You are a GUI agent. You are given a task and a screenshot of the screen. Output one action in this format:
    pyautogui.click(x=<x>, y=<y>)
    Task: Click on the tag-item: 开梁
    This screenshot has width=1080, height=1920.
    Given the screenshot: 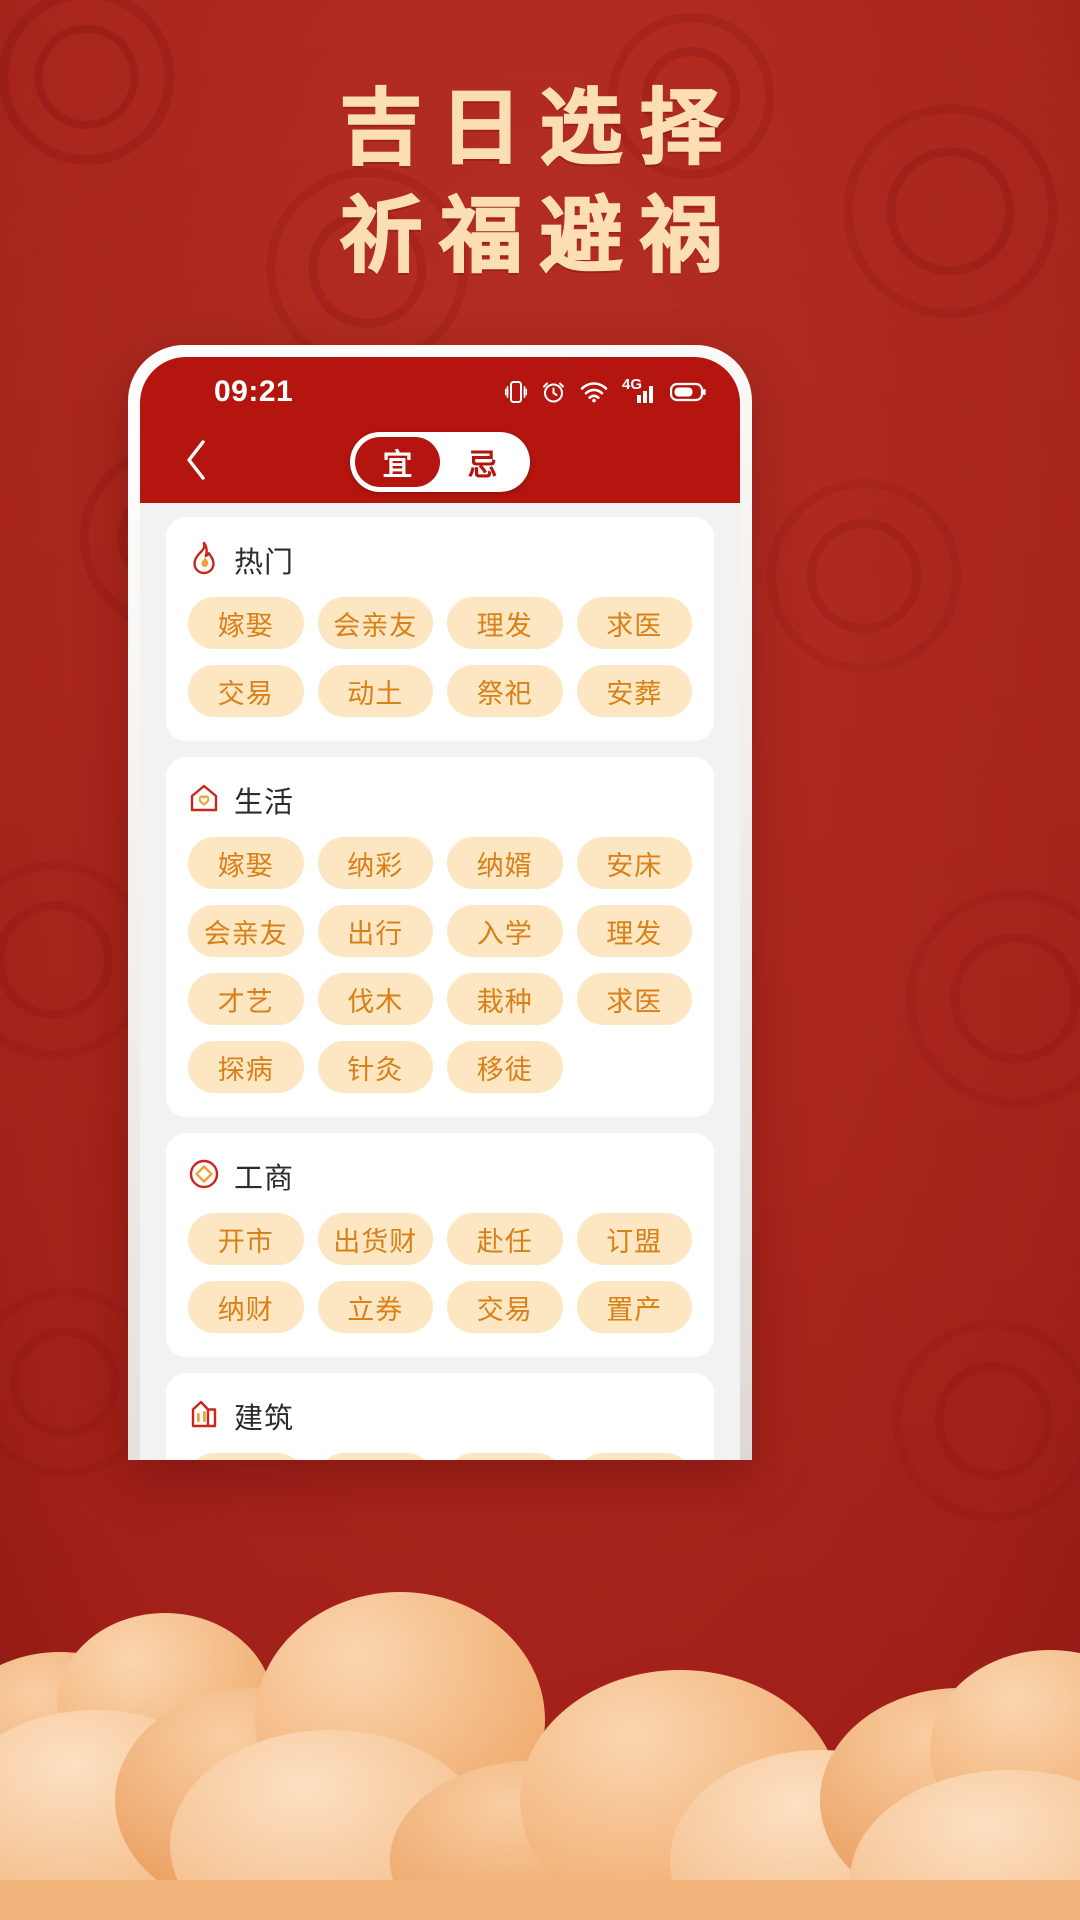 What is the action you would take?
    pyautogui.click(x=505, y=1456)
    